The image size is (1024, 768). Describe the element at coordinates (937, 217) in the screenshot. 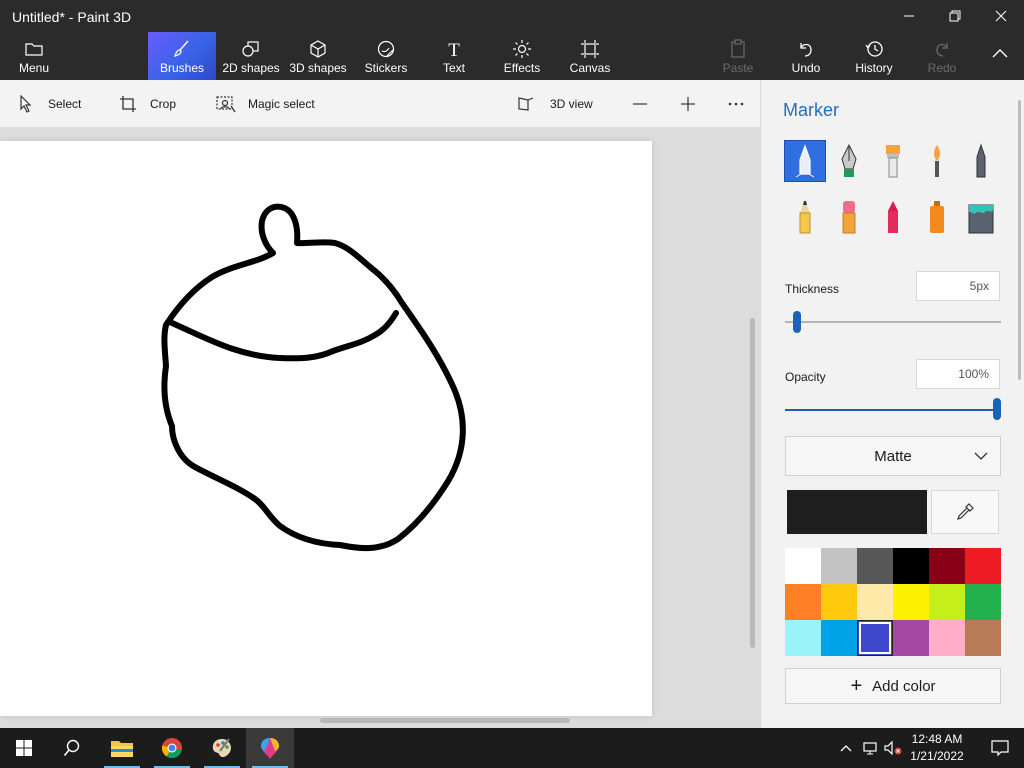

I see `brush-spray-can` at that location.